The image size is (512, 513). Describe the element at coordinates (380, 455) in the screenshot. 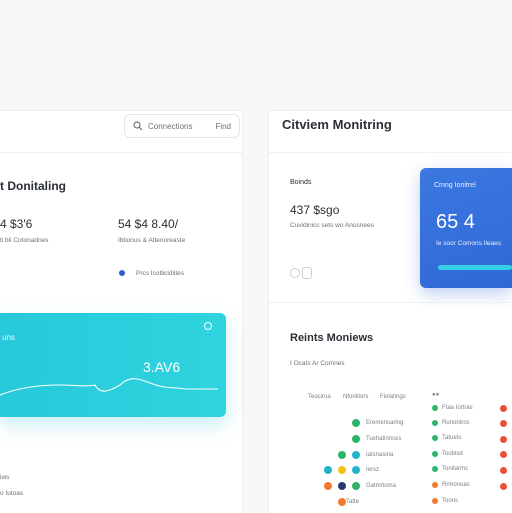

I see `row-label: Iatsnasina` at that location.